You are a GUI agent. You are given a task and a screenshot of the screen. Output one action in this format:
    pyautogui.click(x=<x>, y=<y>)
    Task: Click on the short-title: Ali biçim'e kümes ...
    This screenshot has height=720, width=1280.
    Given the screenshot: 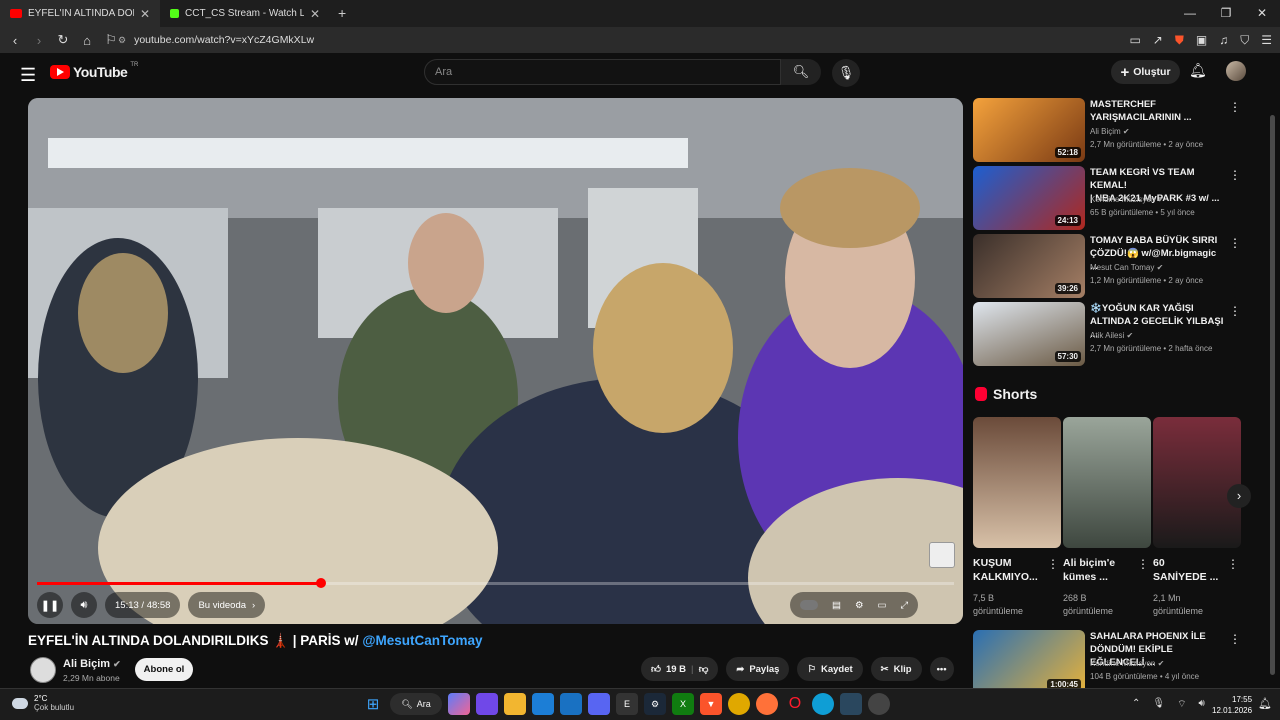 What is the action you would take?
    pyautogui.click(x=1098, y=570)
    